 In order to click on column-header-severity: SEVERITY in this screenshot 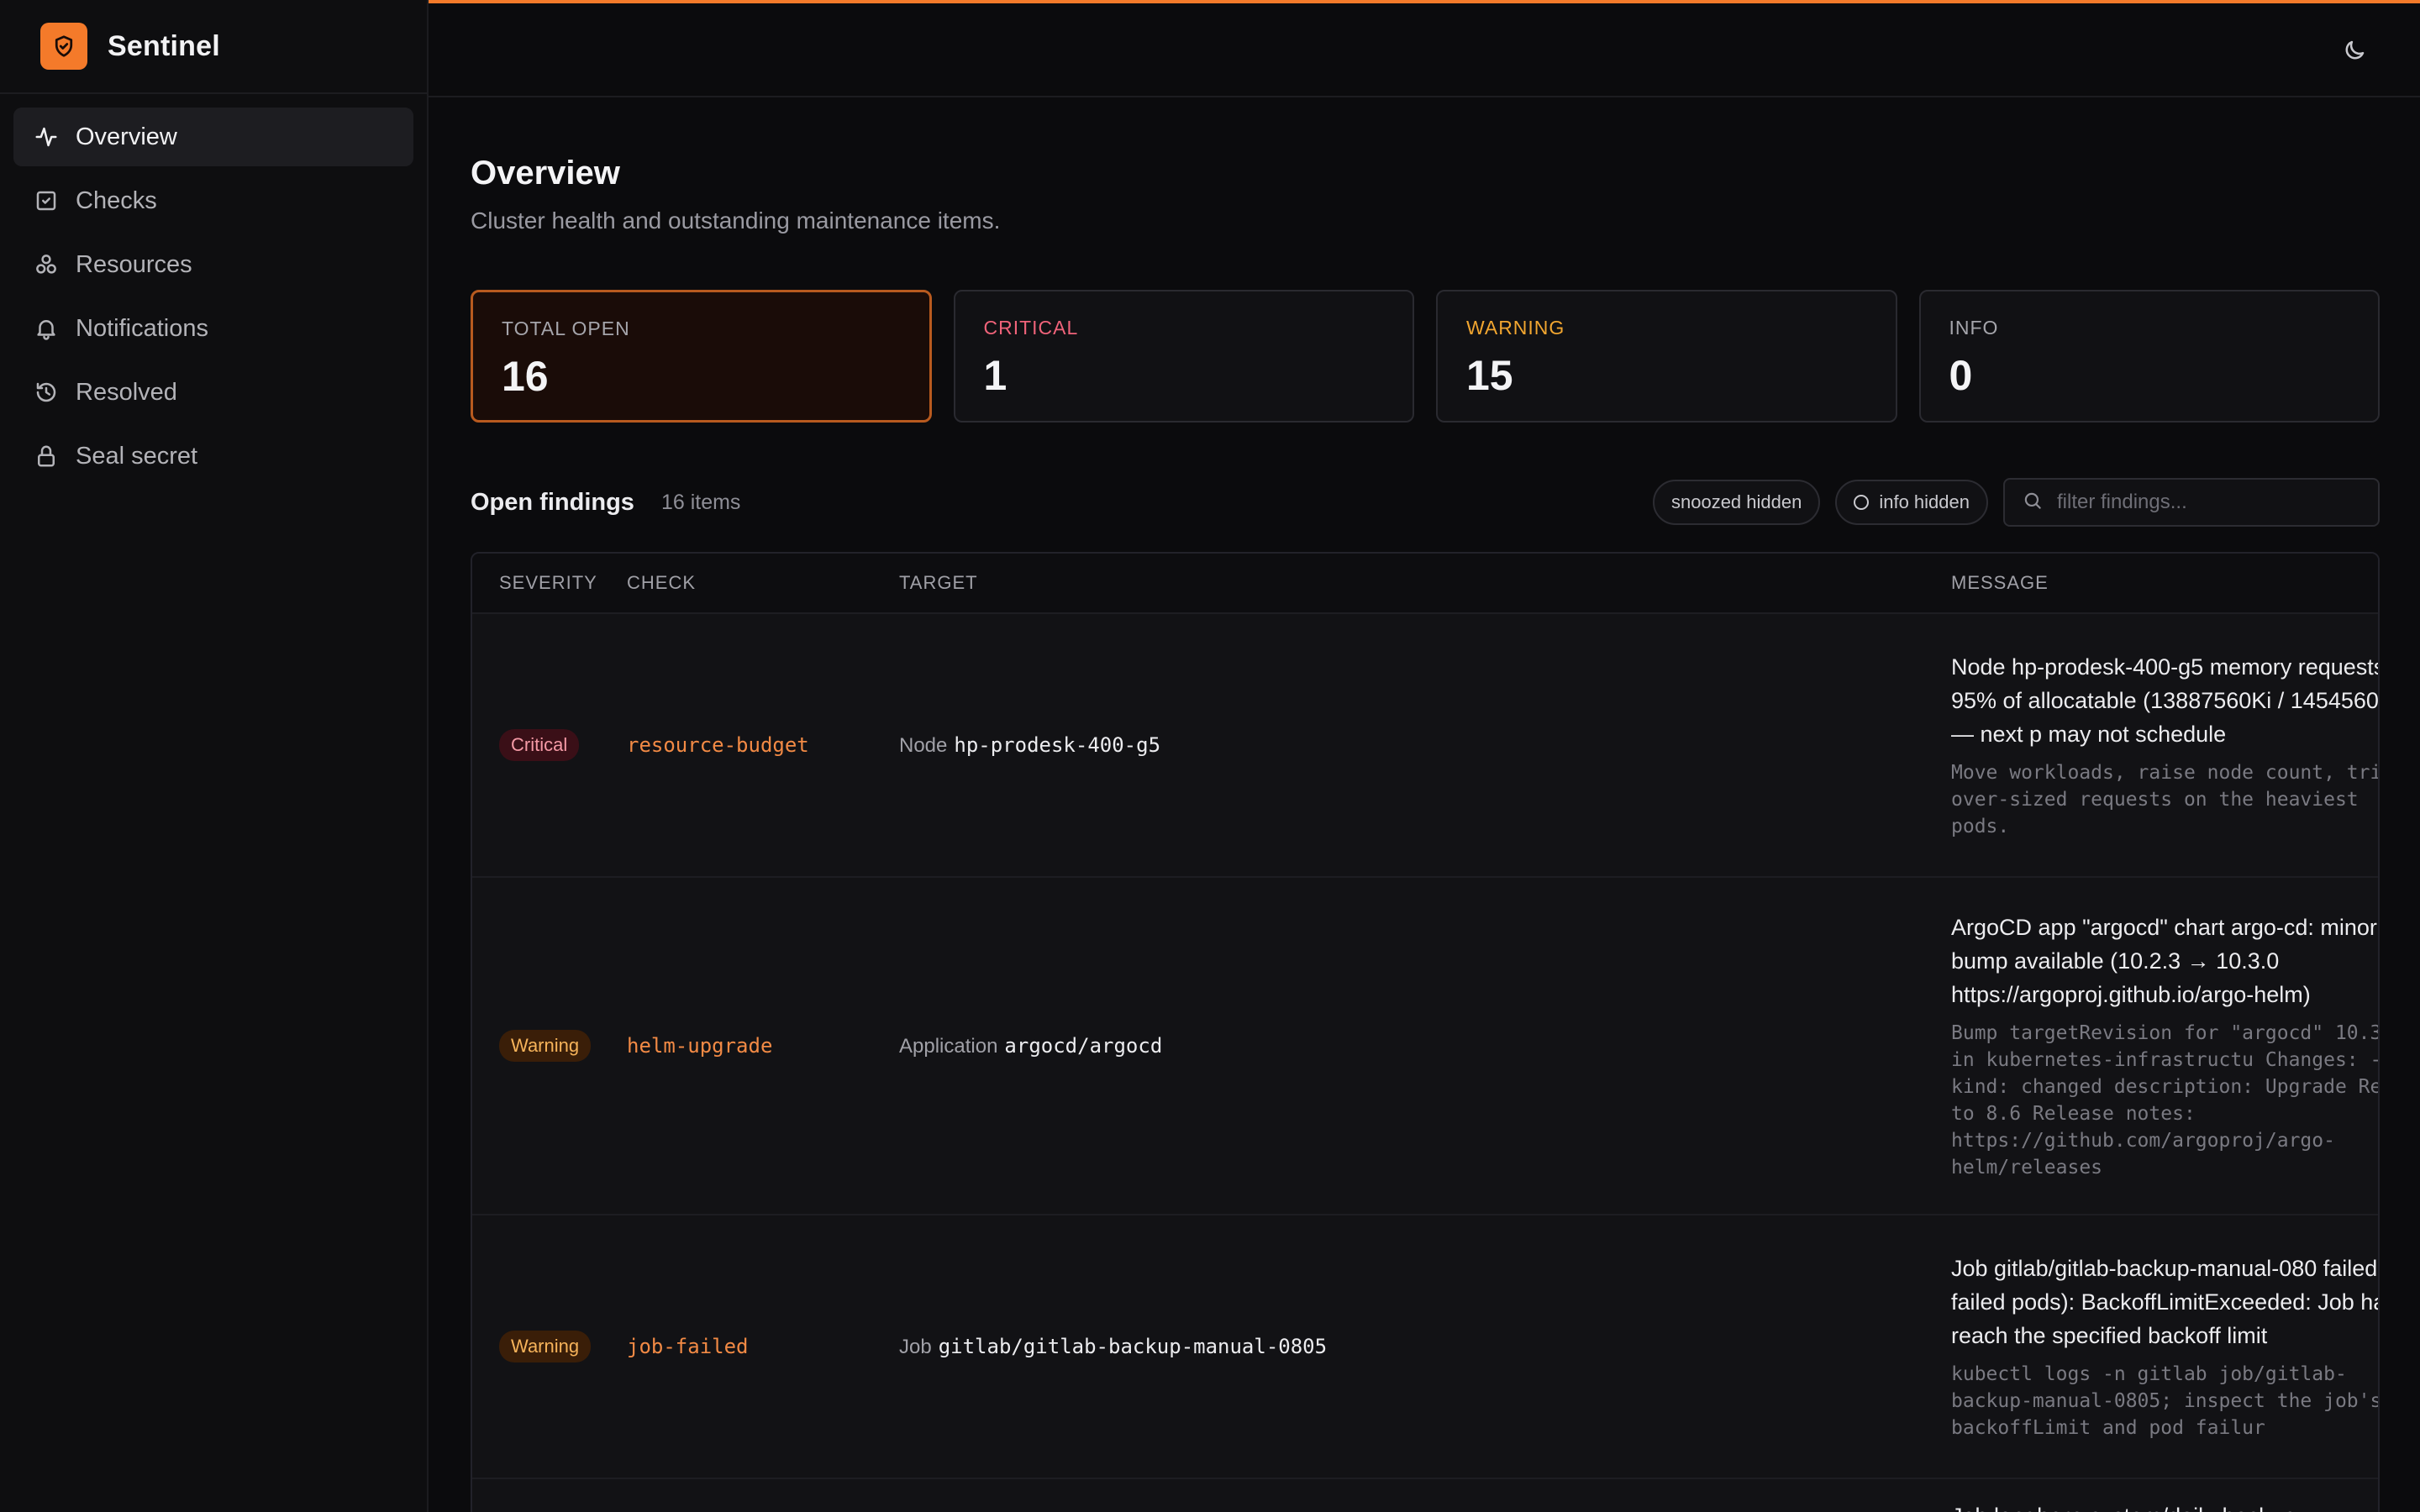, I will do `click(549, 583)`.